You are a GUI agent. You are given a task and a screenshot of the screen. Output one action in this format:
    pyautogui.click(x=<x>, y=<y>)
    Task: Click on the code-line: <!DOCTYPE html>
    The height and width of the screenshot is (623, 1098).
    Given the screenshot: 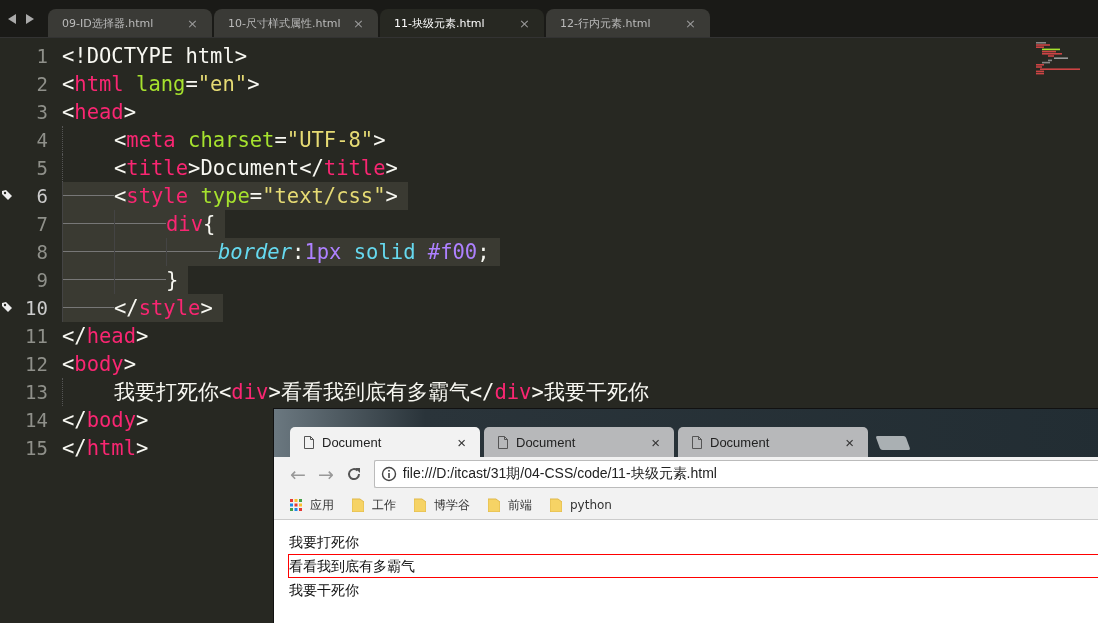 What is the action you would take?
    pyautogui.click(x=155, y=56)
    